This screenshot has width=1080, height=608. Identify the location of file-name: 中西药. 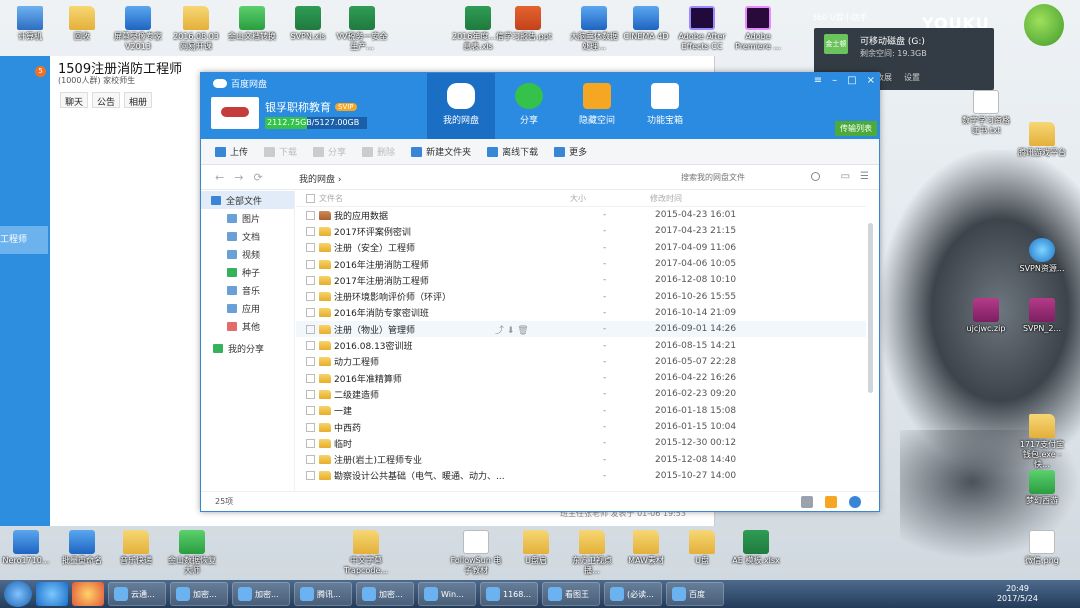
(347, 427).